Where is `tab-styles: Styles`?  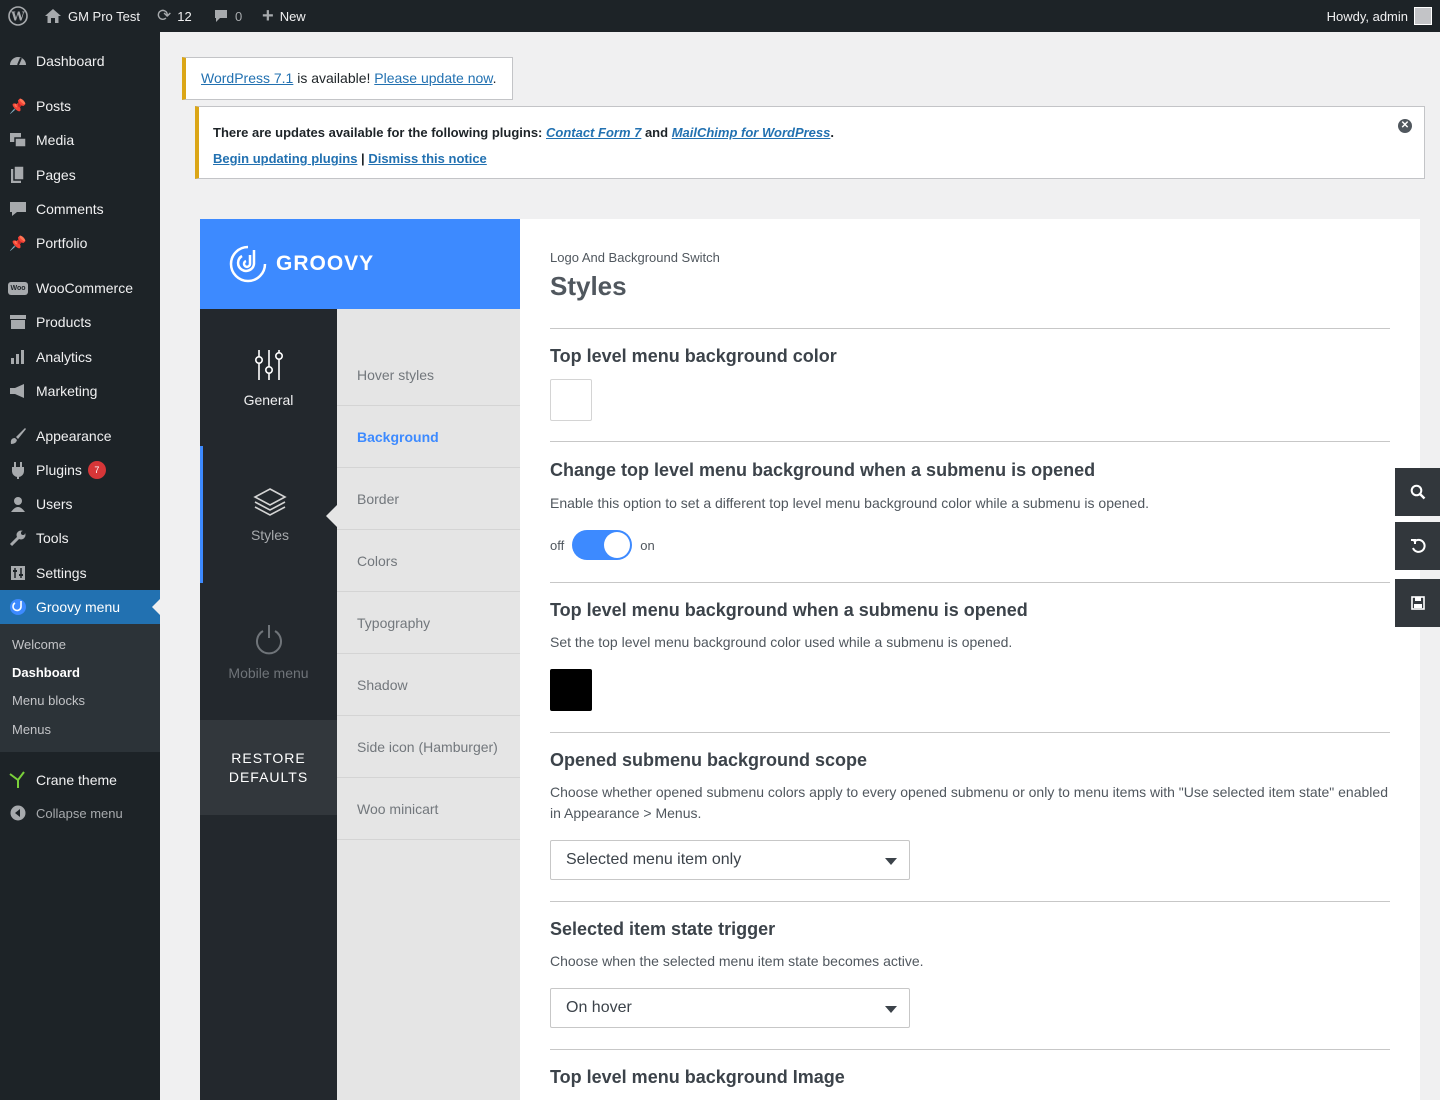
tab-styles: Styles is located at coordinates (268, 514).